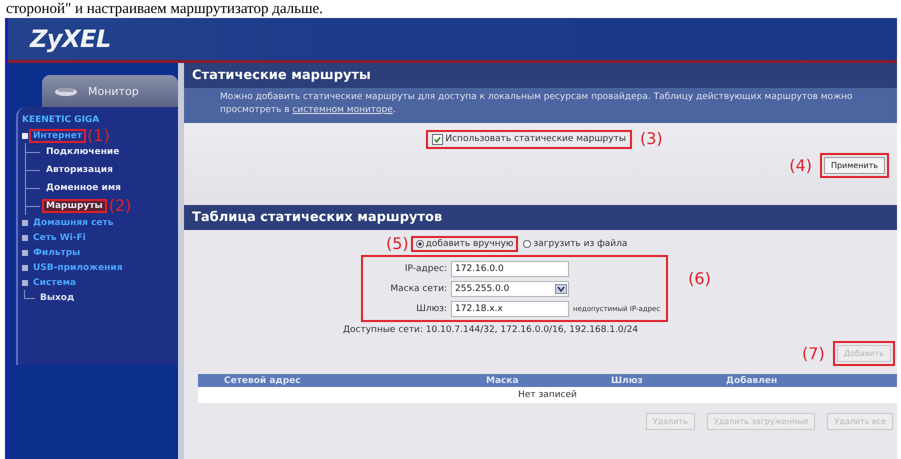  I want to click on menu-item: Система, so click(54, 283).